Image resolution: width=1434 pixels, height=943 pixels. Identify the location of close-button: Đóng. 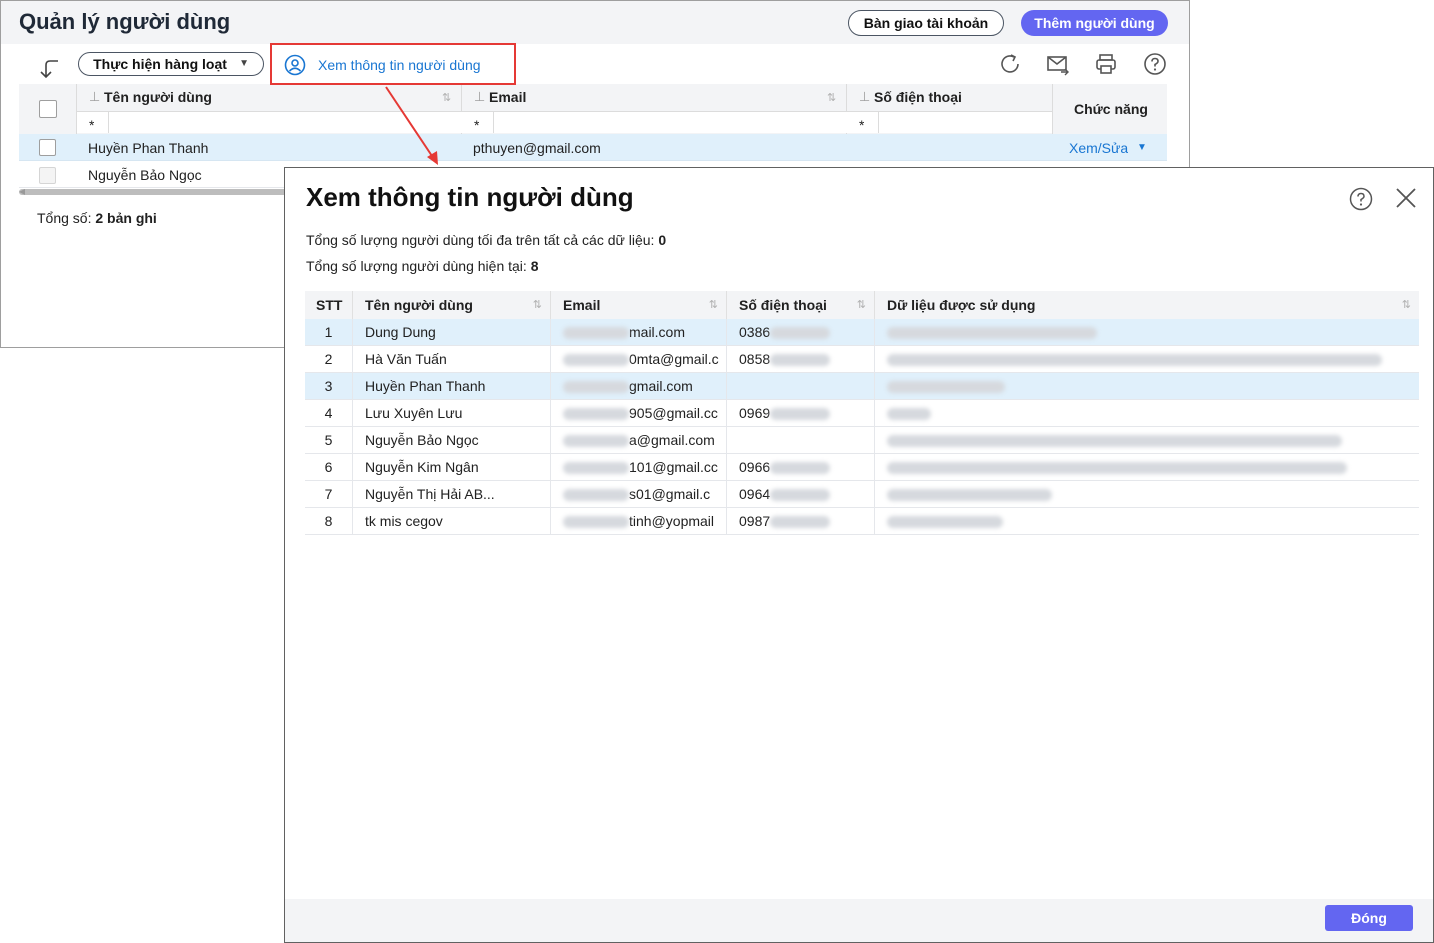
(1369, 918).